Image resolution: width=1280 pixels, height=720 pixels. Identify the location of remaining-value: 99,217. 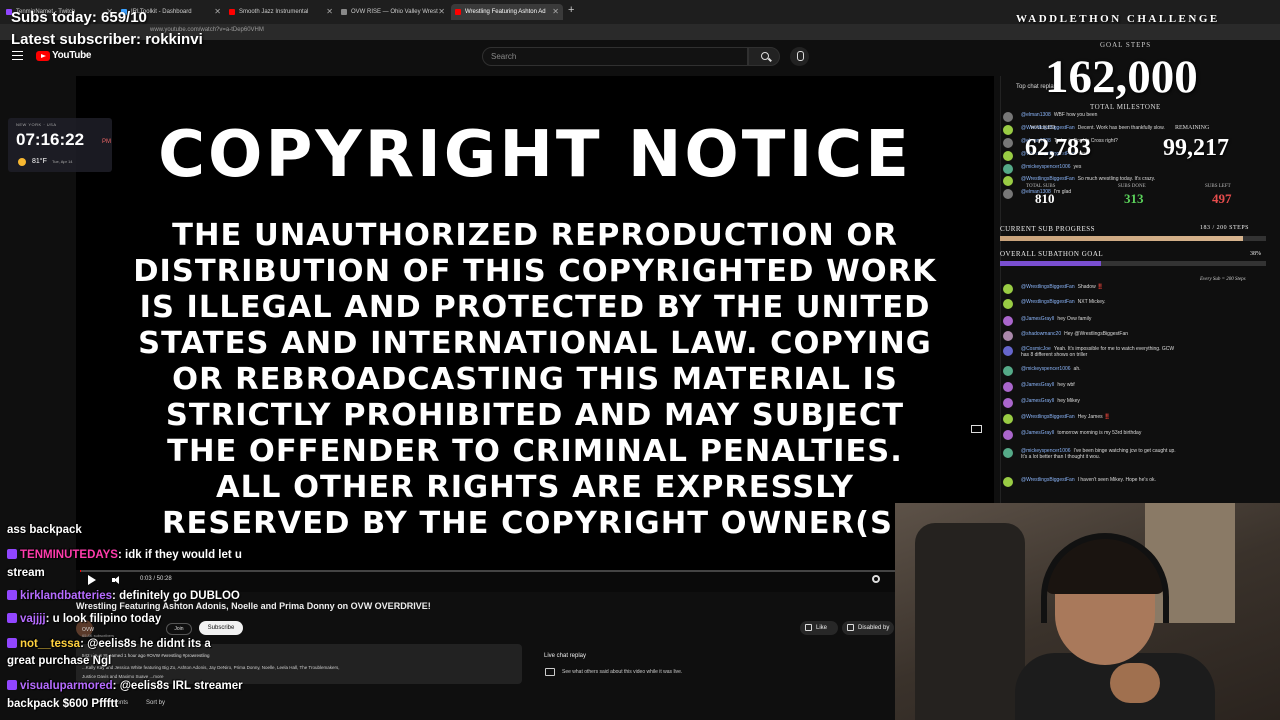
(1196, 148).